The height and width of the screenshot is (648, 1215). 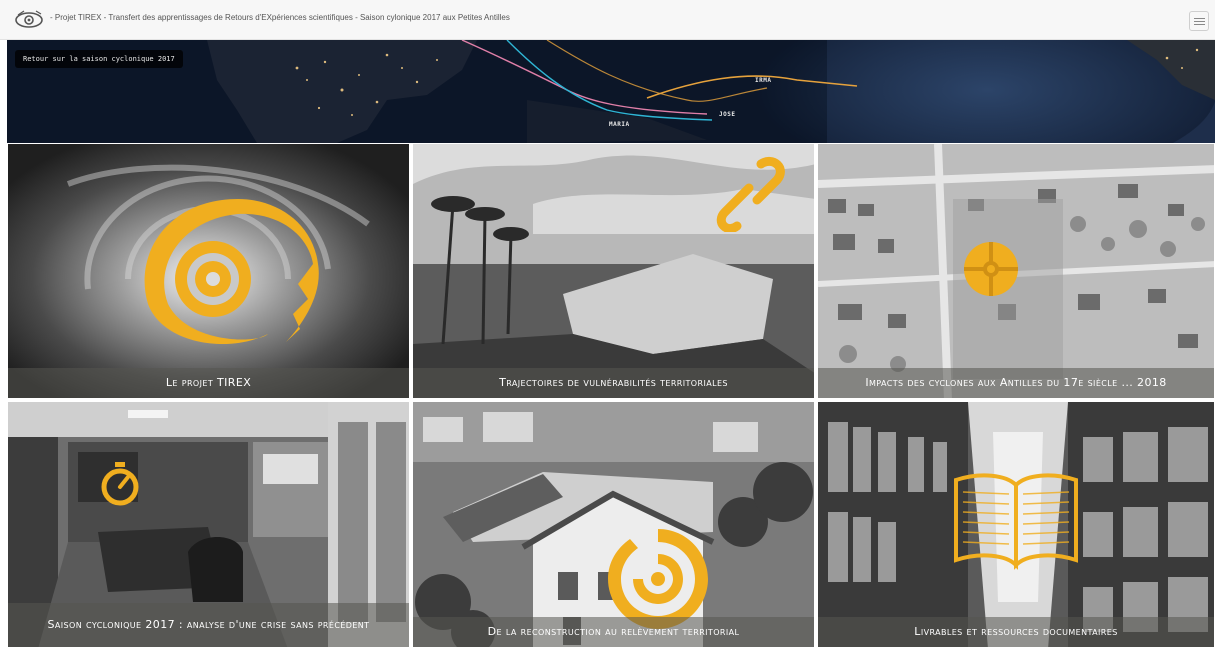 What do you see at coordinates (120, 484) in the screenshot?
I see `stopwatch-icon` at bounding box center [120, 484].